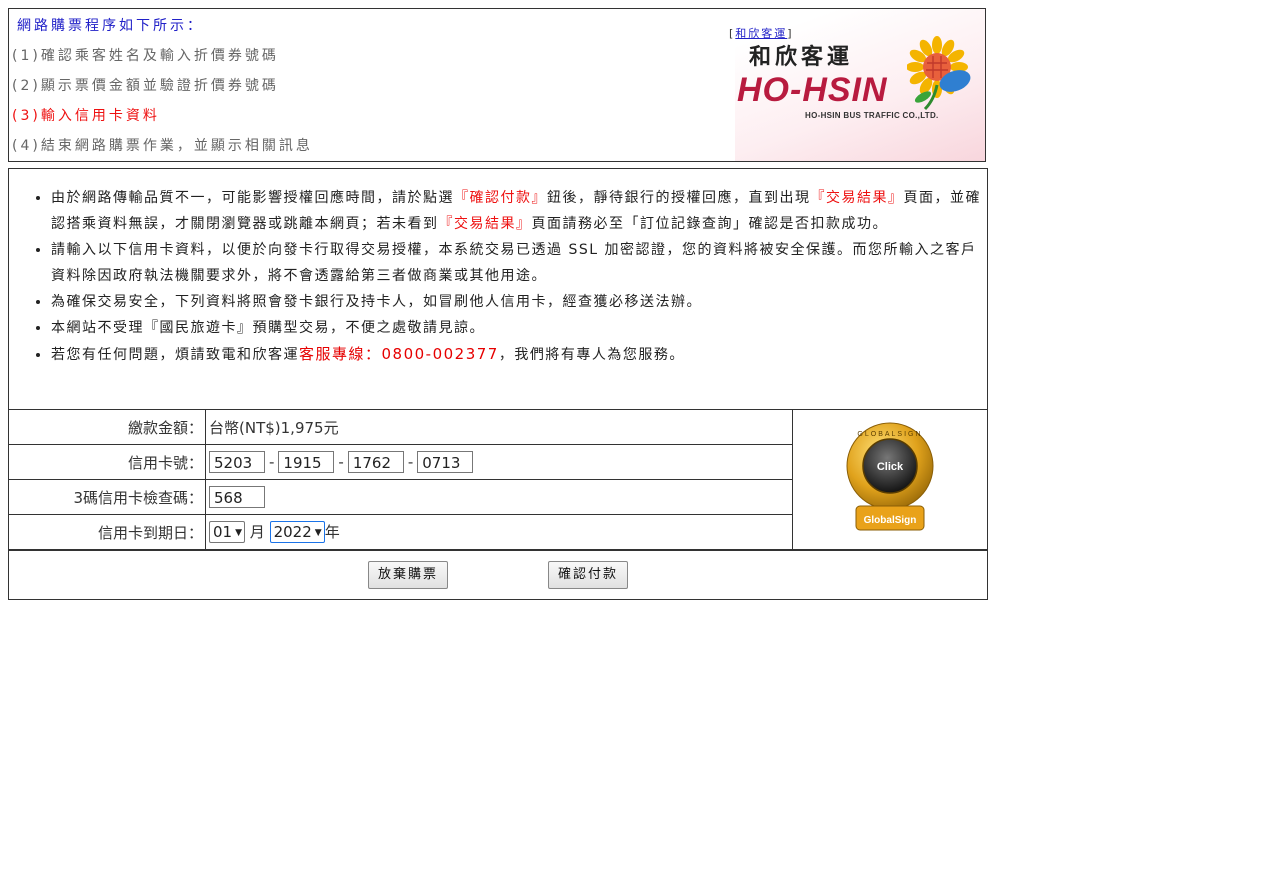 This screenshot has height=870, width=1280. What do you see at coordinates (499, 427) in the screenshot?
I see `amount-value: 台幣(NT$)1,975元` at bounding box center [499, 427].